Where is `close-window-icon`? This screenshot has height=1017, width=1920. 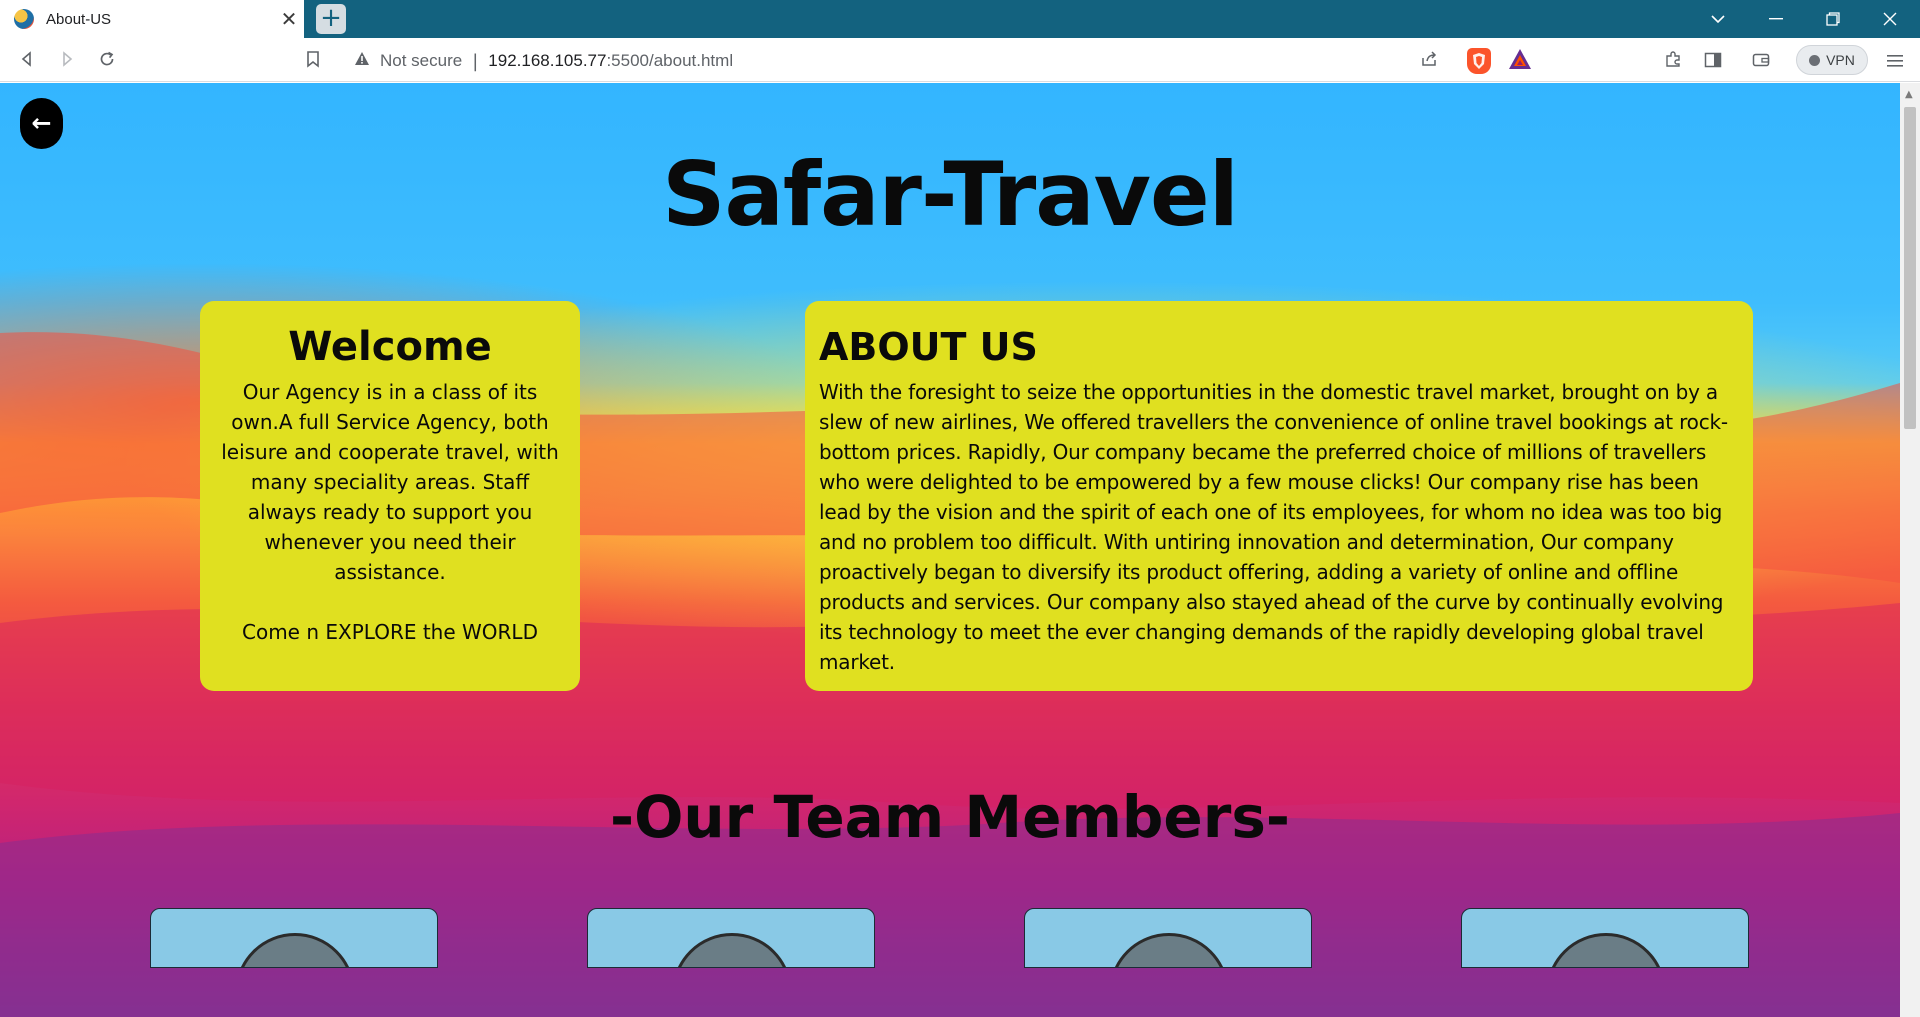
close-window-icon is located at coordinates (1890, 19).